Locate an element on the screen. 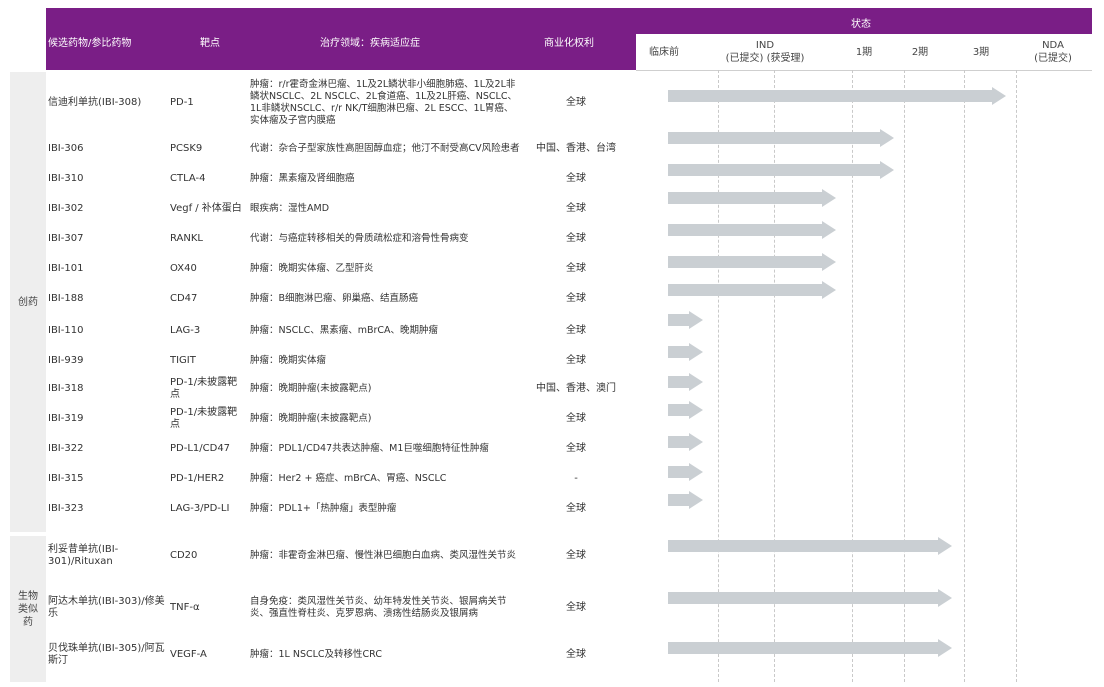 The width and height of the screenshot is (1104, 687). stage-label: NDA is located at coordinates (1053, 45).